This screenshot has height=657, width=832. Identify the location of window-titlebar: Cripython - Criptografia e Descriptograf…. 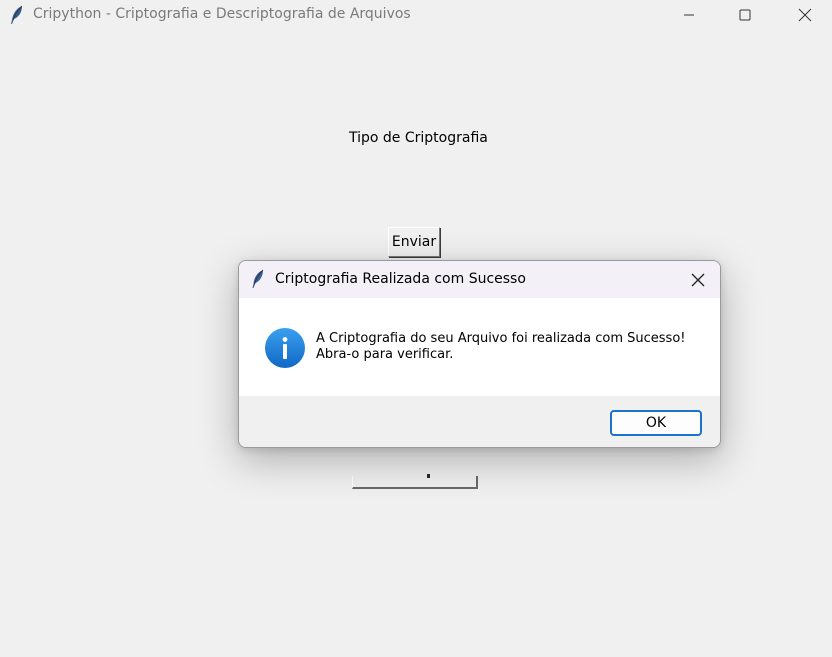
(416, 15).